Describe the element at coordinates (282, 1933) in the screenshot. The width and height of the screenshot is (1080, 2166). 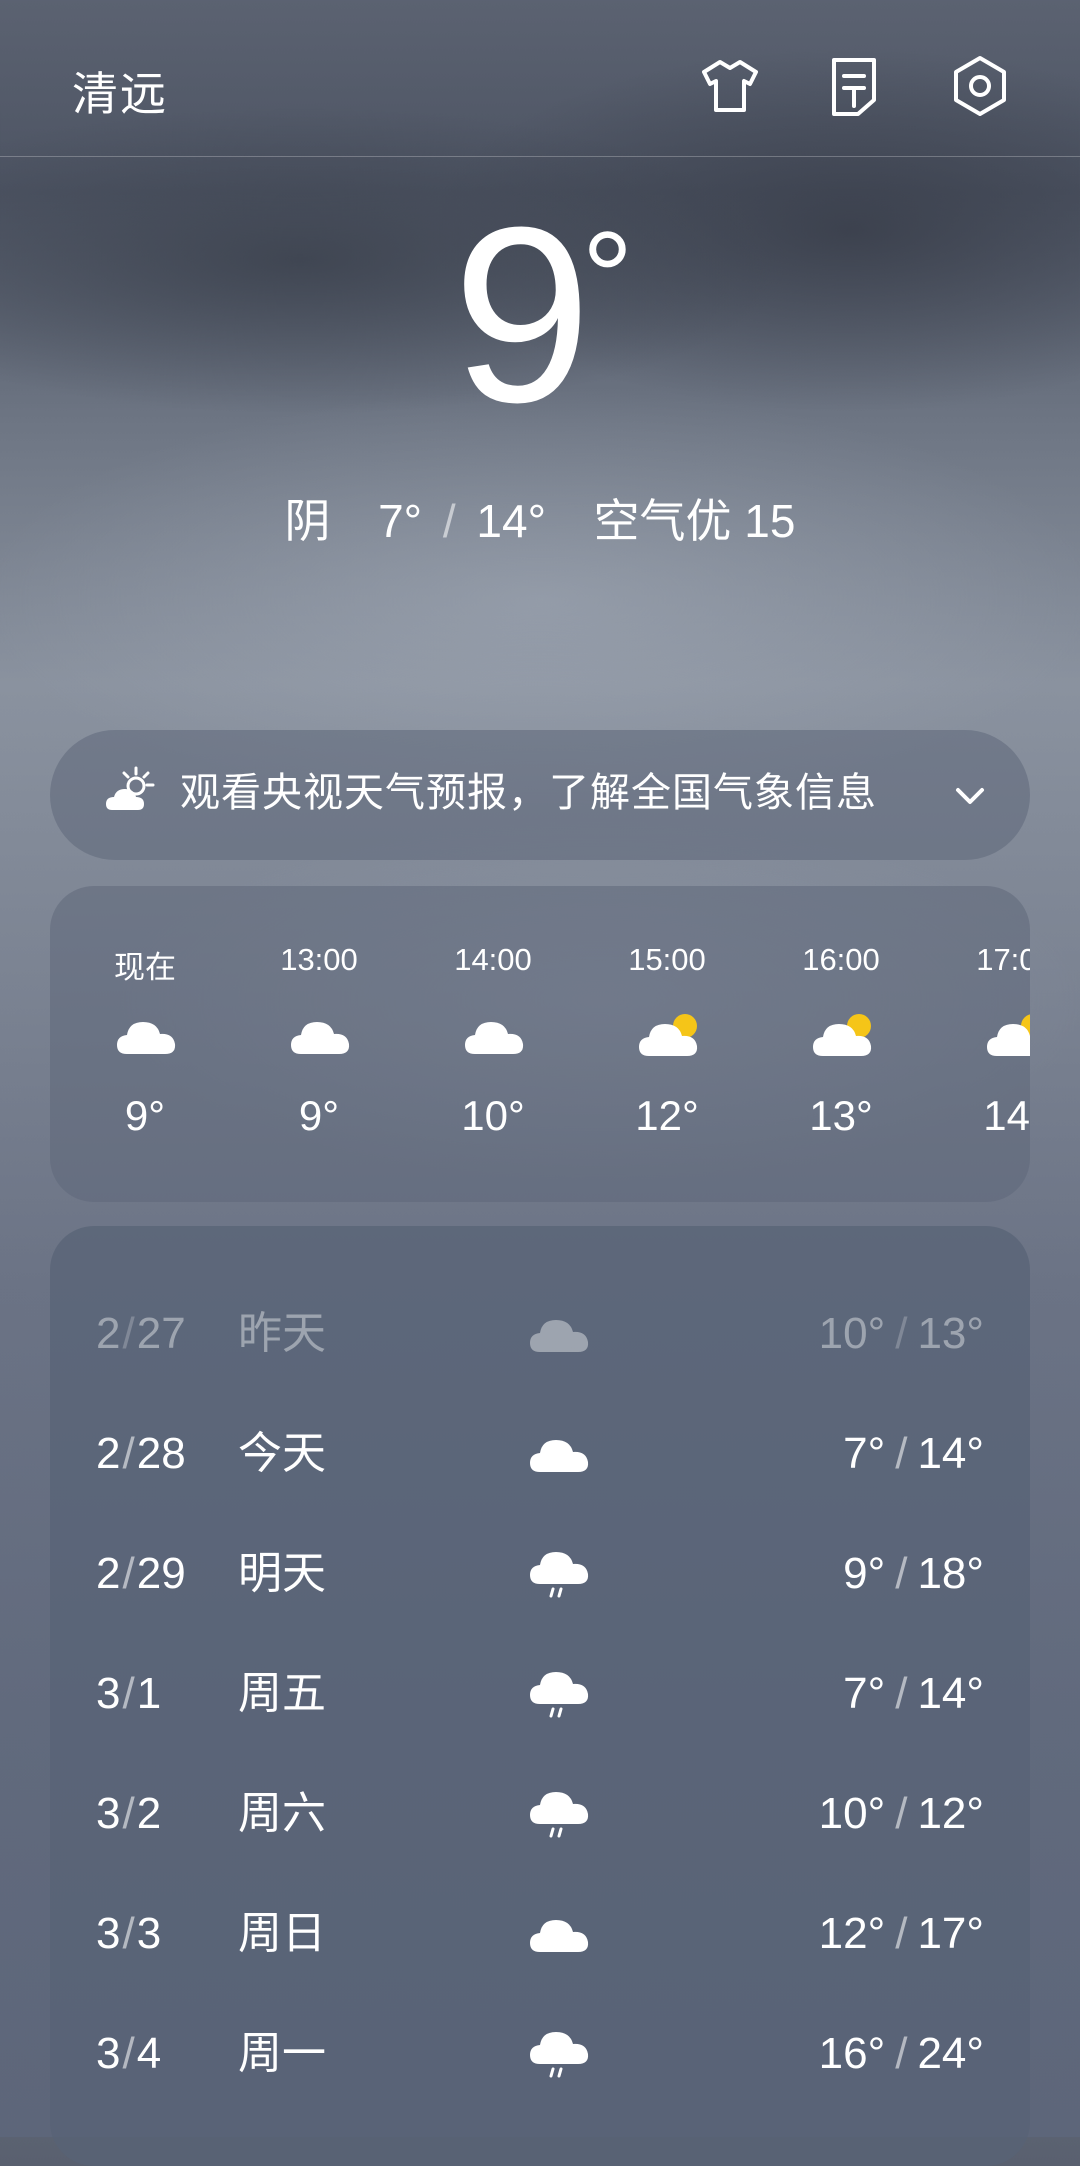
I see `day-label: 周日` at that location.